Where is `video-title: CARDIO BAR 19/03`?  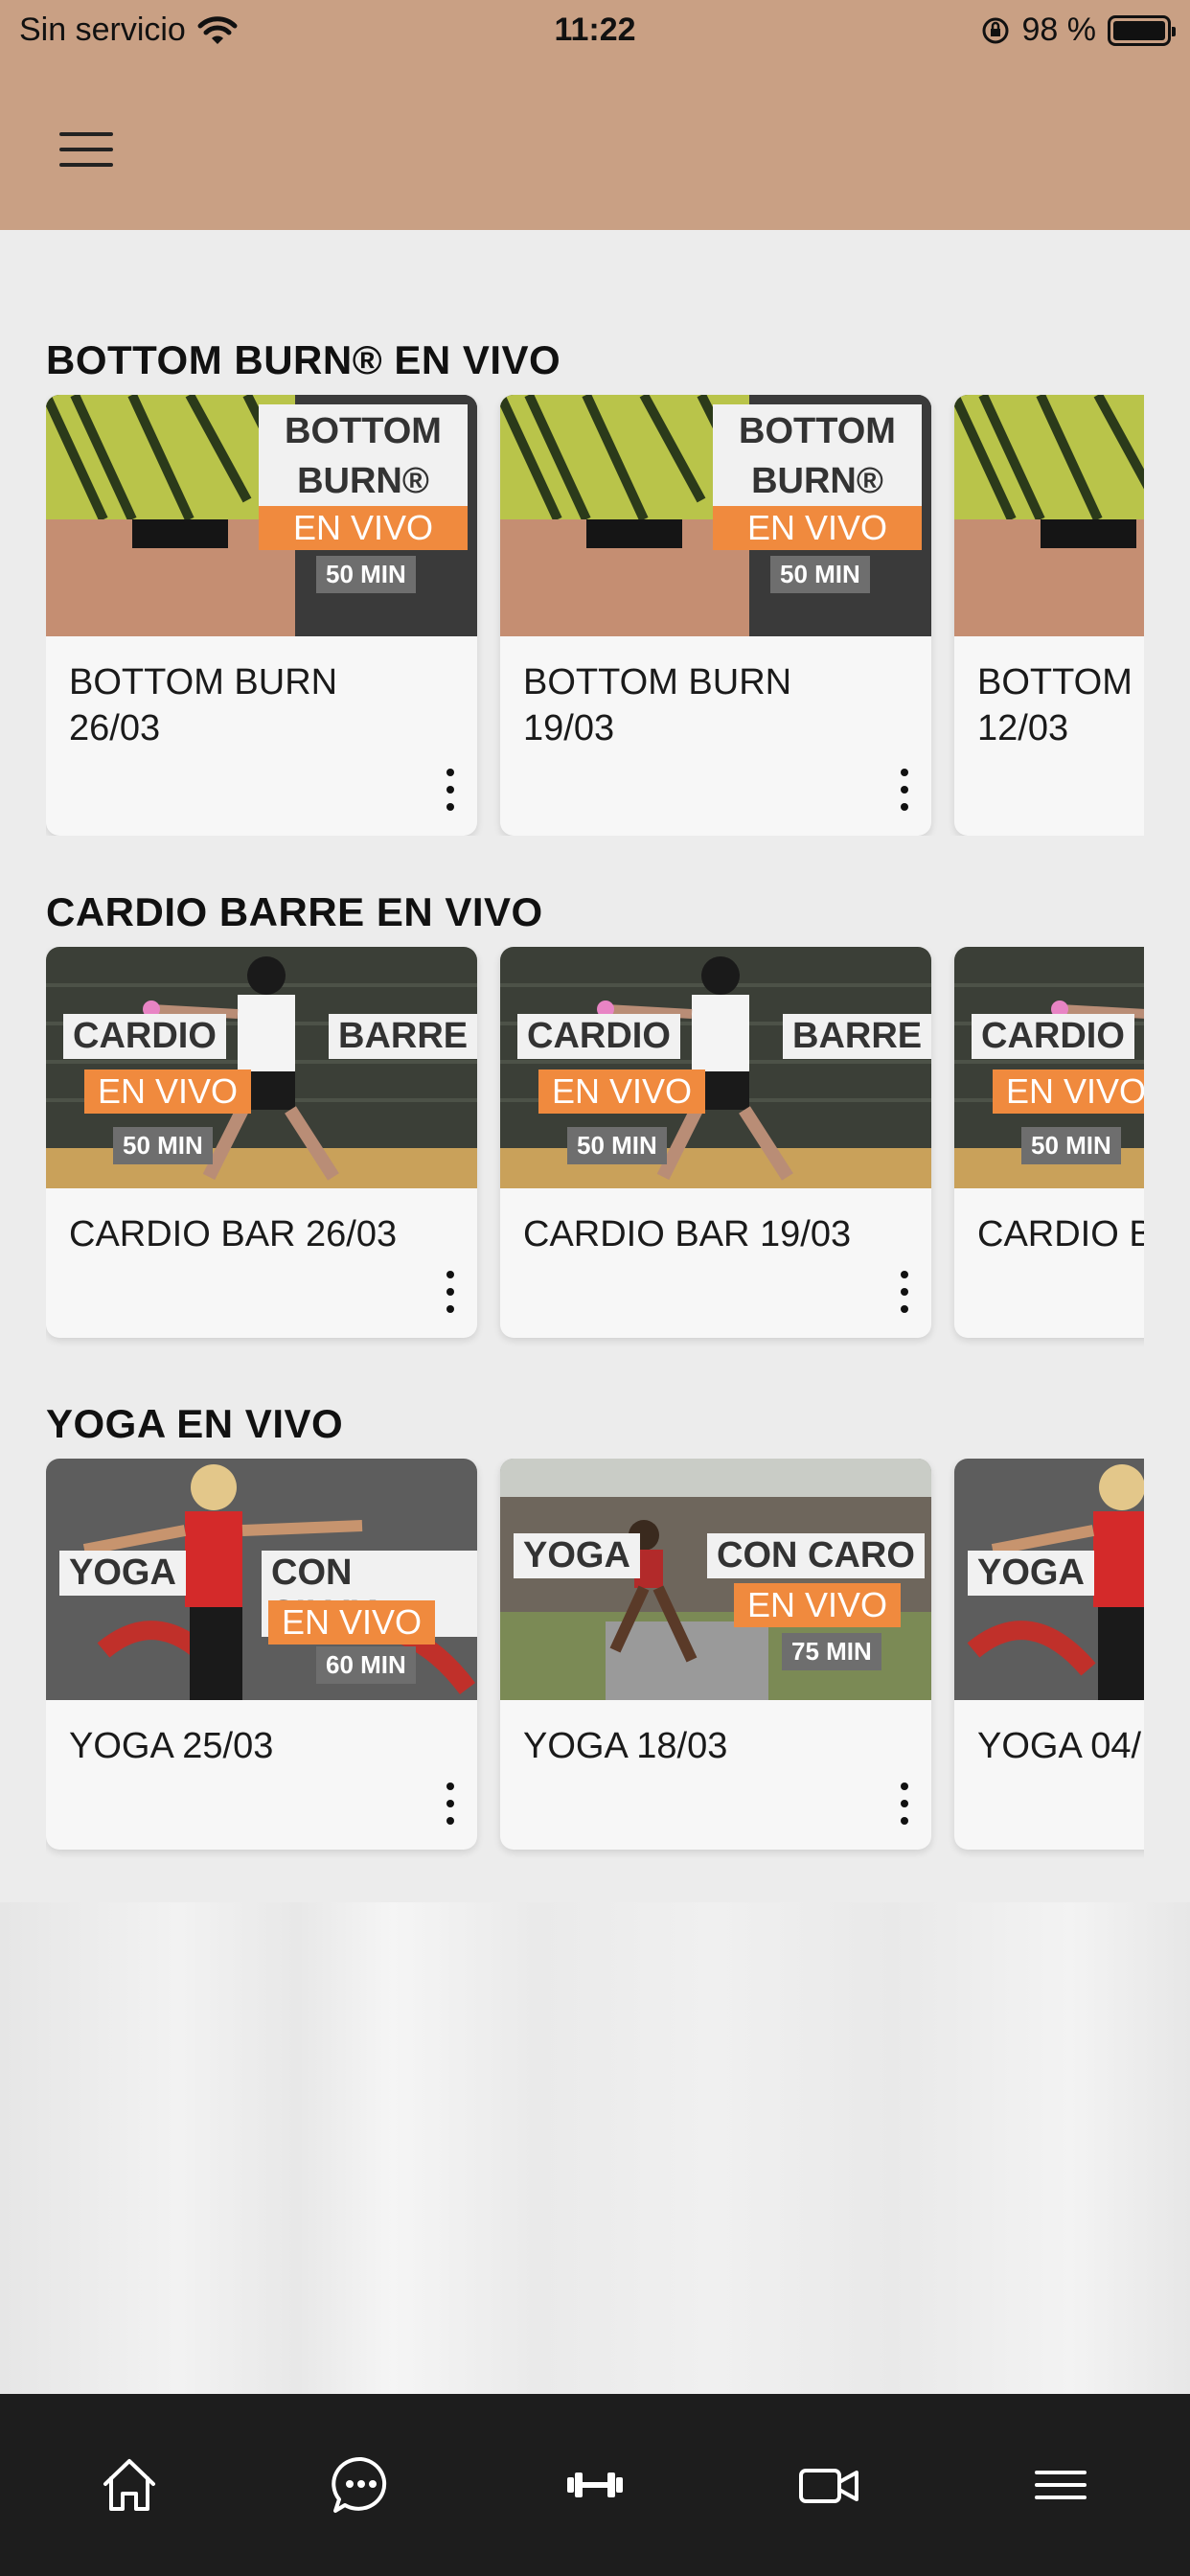 video-title: CARDIO BAR 19/03 is located at coordinates (687, 1234).